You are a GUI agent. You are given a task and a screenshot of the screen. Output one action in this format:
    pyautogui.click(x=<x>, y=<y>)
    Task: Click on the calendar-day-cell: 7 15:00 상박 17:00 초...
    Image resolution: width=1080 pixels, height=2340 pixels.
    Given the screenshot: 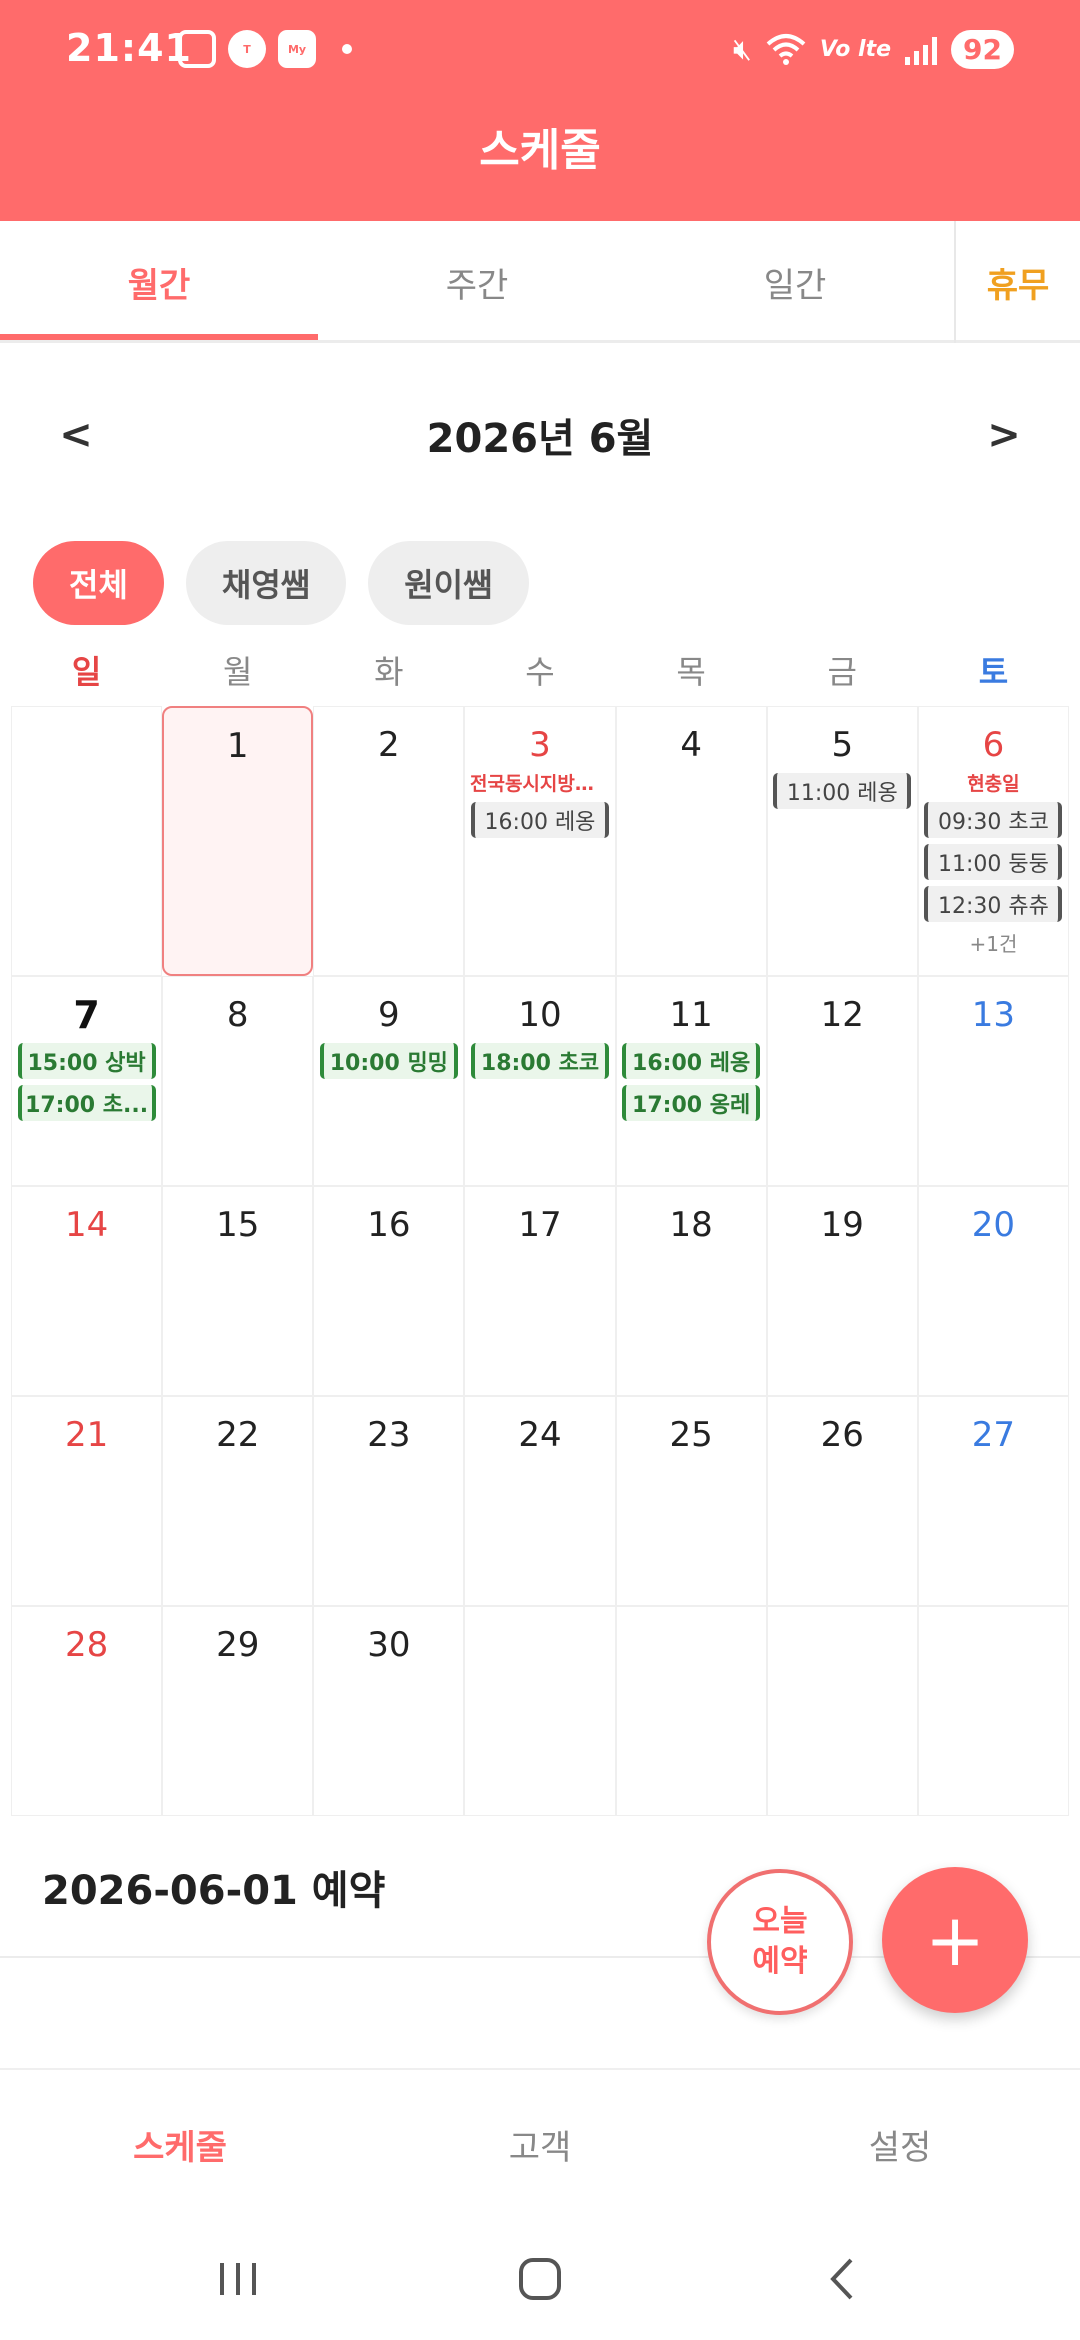 What is the action you would take?
    pyautogui.click(x=87, y=1081)
    